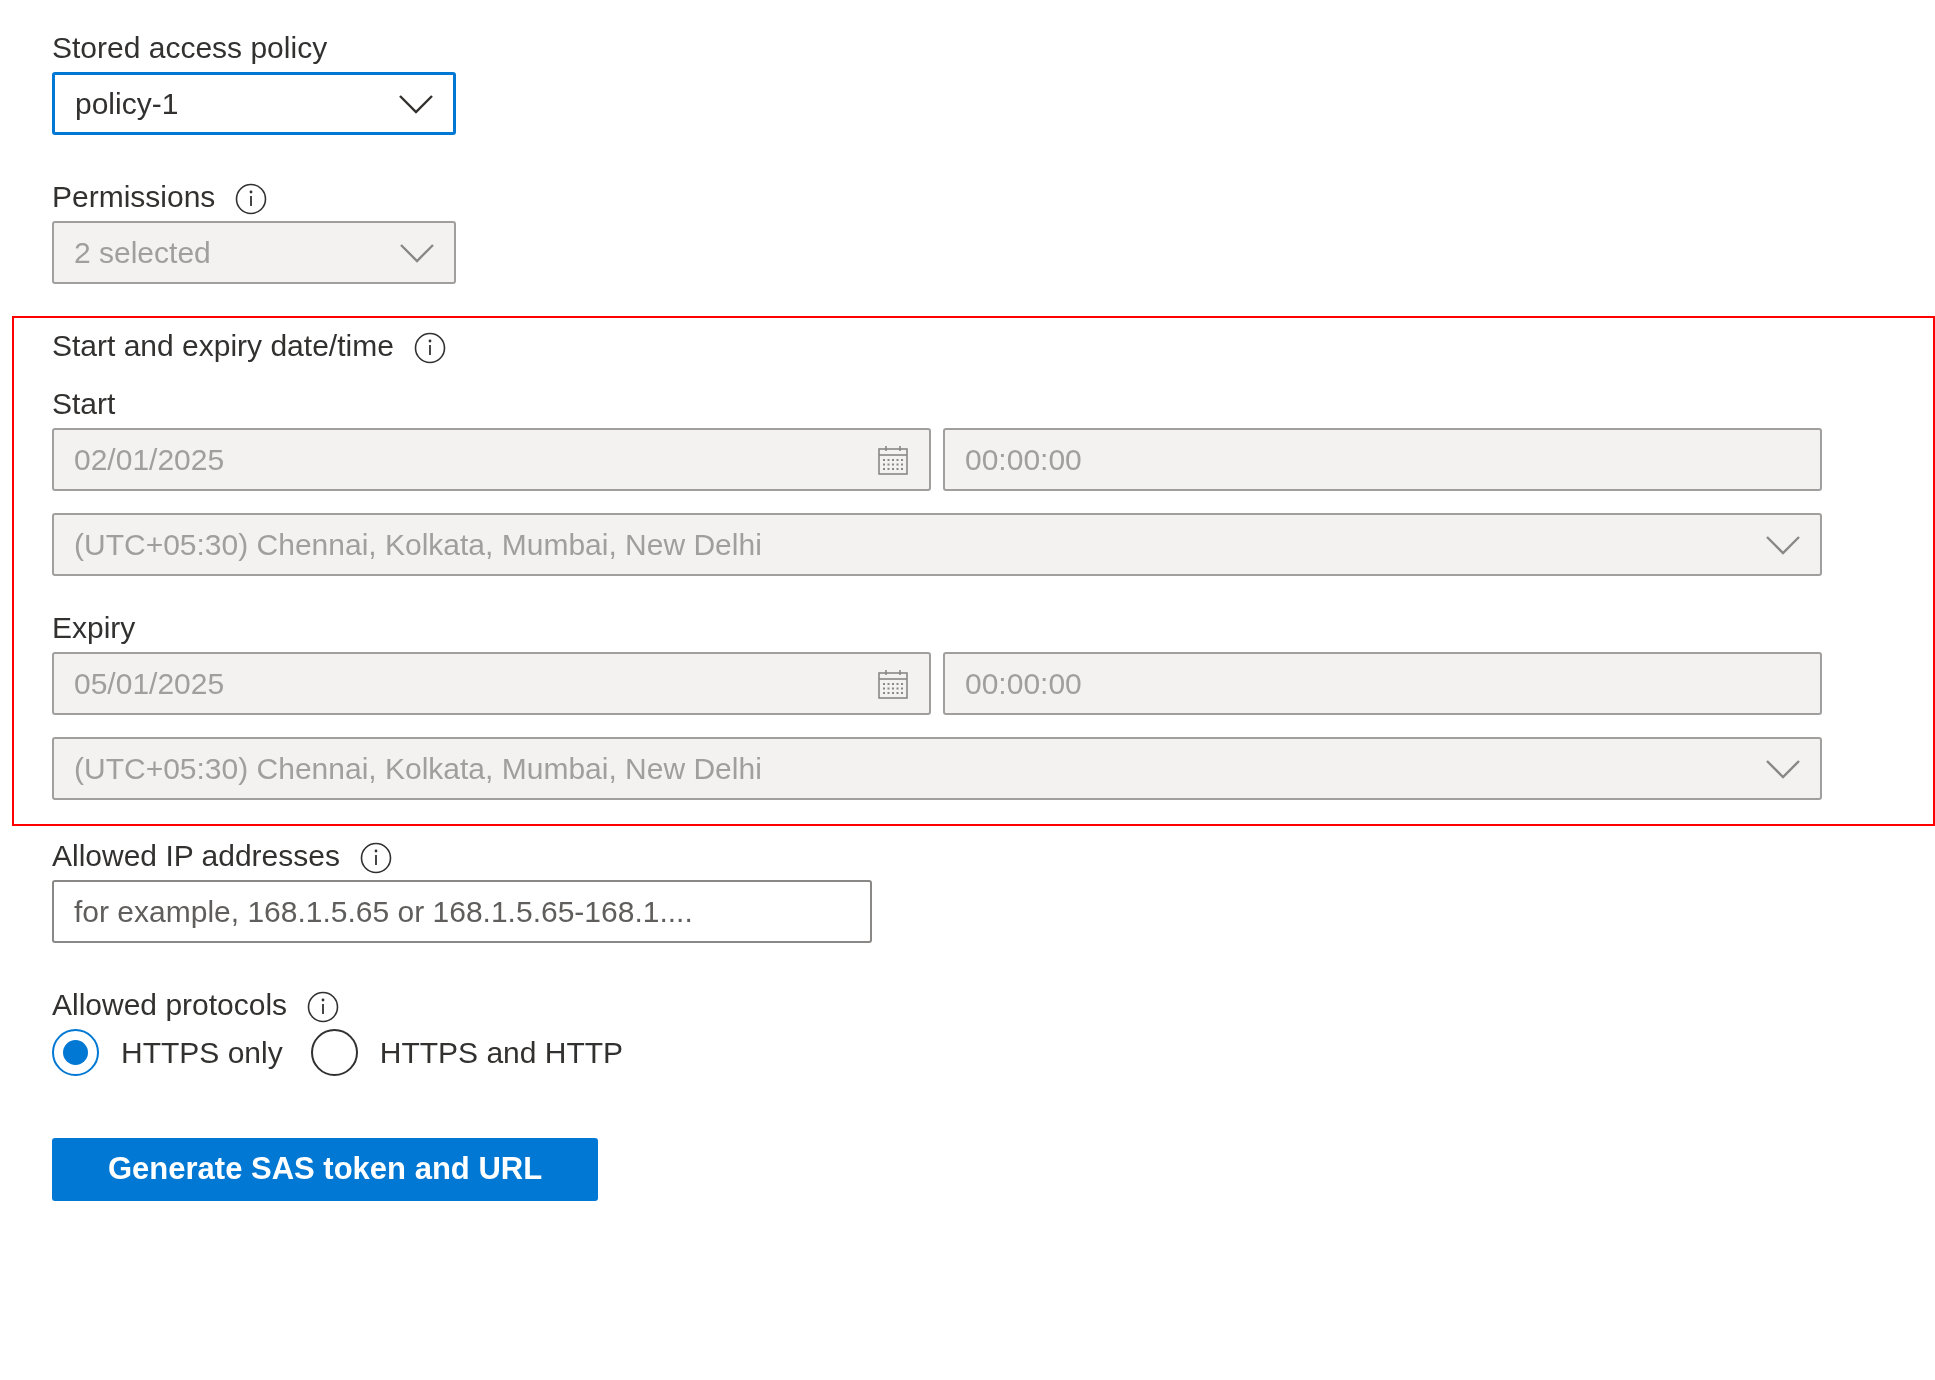 Image resolution: width=1935 pixels, height=1380 pixels. What do you see at coordinates (94, 628) in the screenshot?
I see `field-label: Expiry` at bounding box center [94, 628].